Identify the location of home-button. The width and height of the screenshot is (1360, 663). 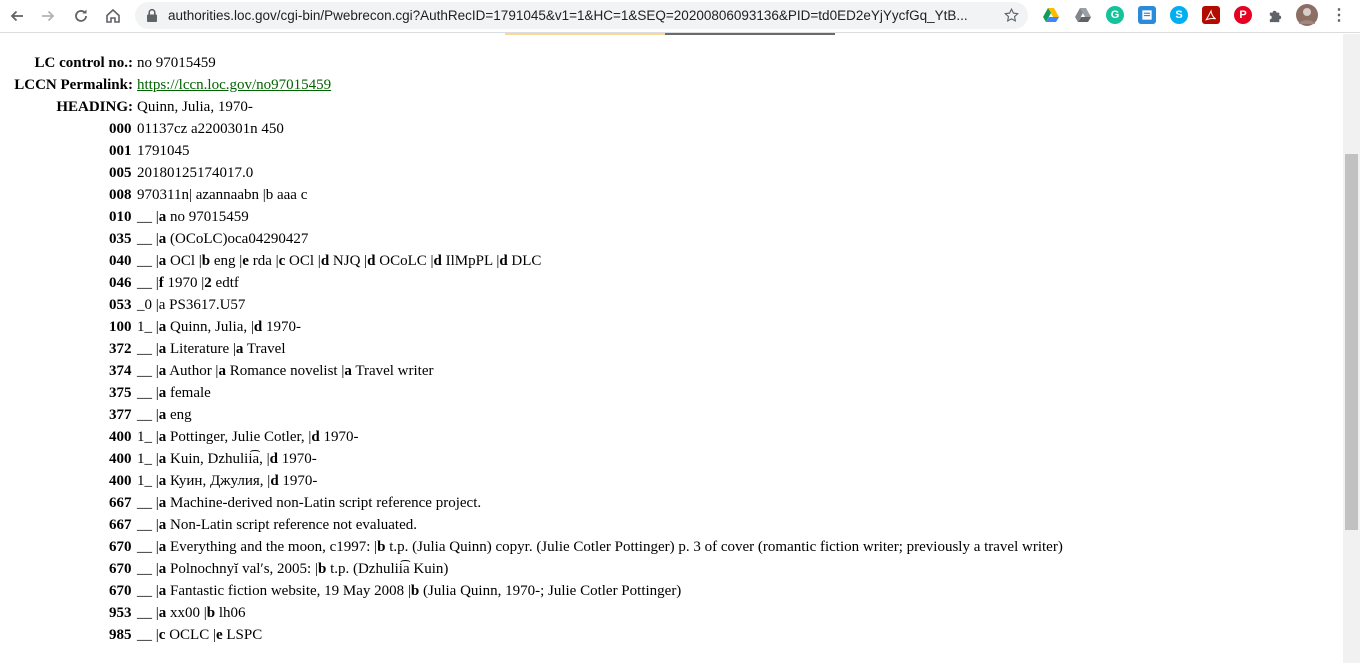
(113, 16).